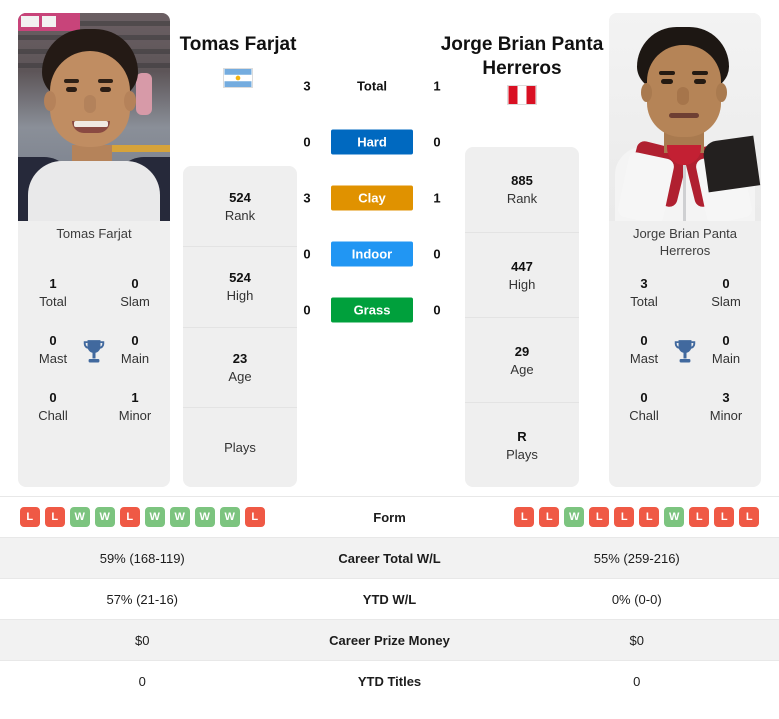 The image size is (779, 719). Describe the element at coordinates (94, 303) in the screenshot. I see `titles-row: 1 Total 0 Slam` at that location.